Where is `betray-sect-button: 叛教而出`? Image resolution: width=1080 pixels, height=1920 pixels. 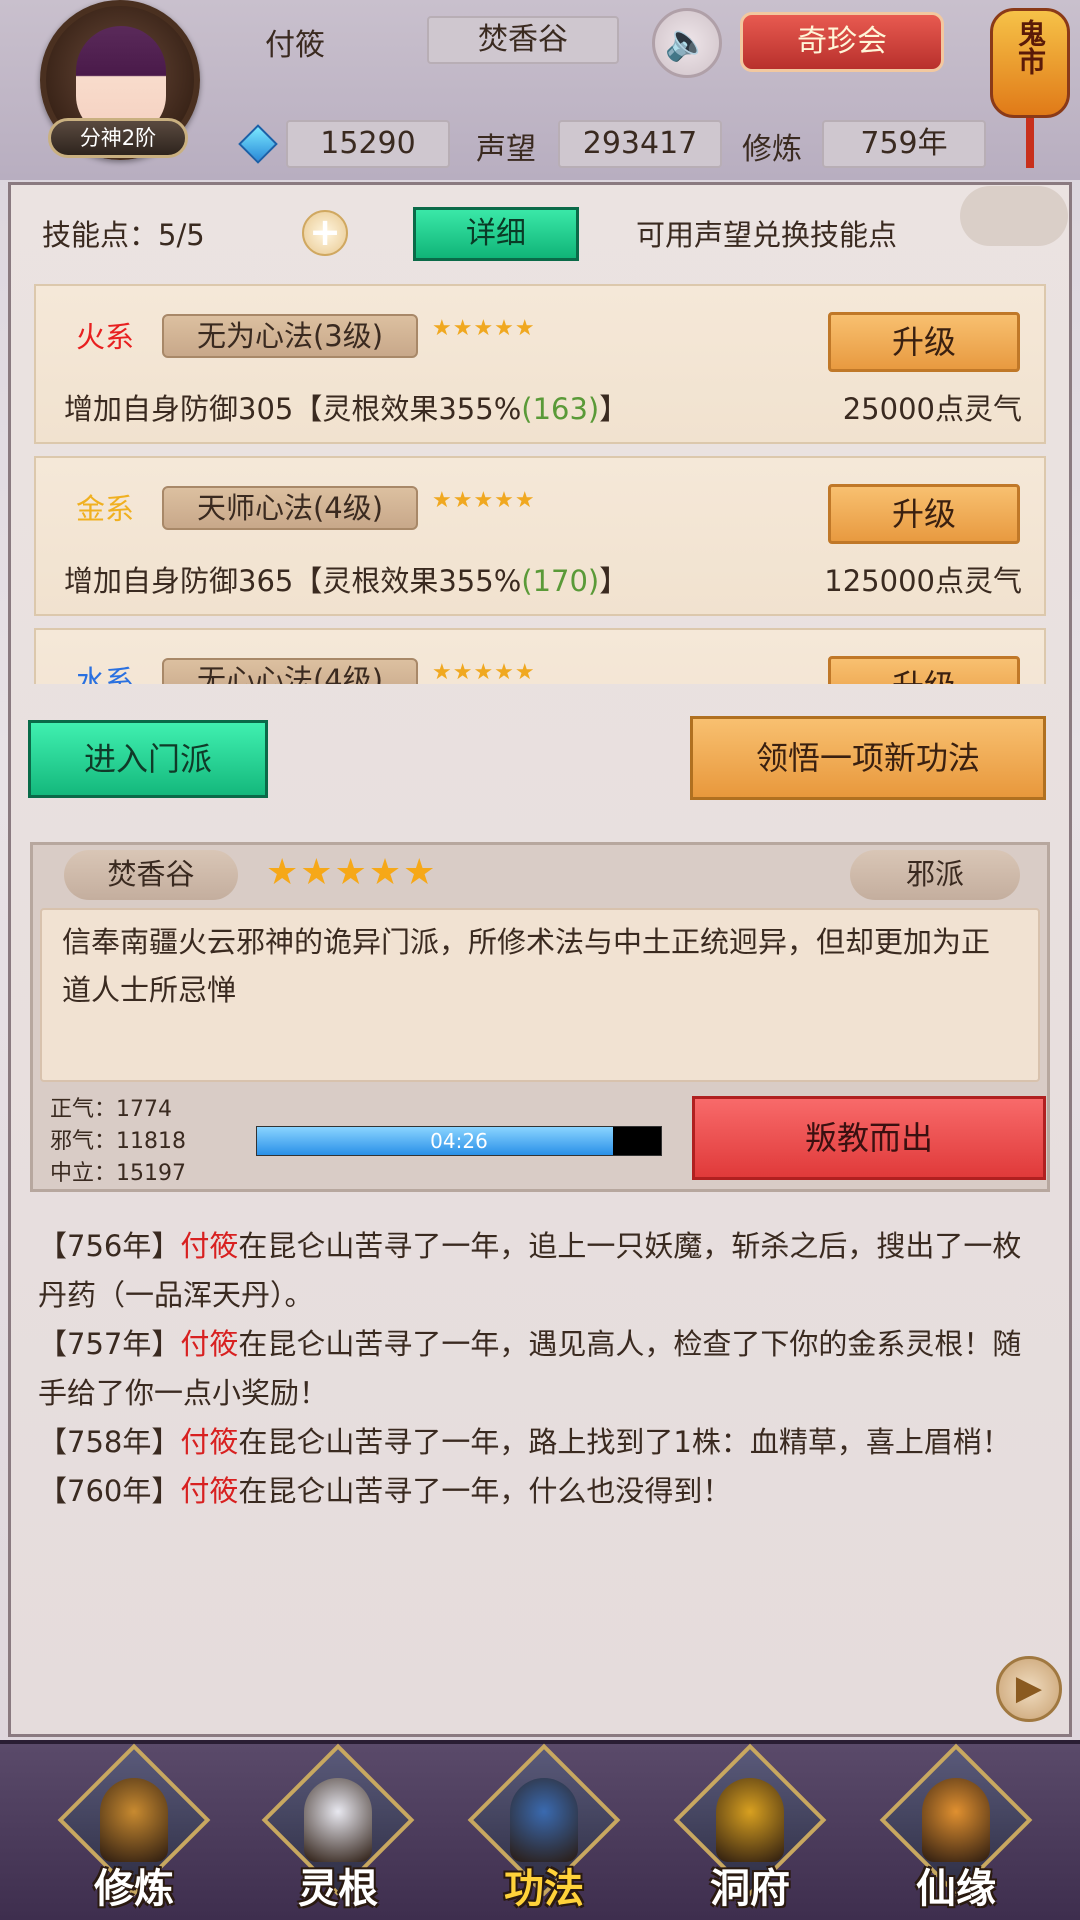 betray-sect-button: 叛教而出 is located at coordinates (869, 1138).